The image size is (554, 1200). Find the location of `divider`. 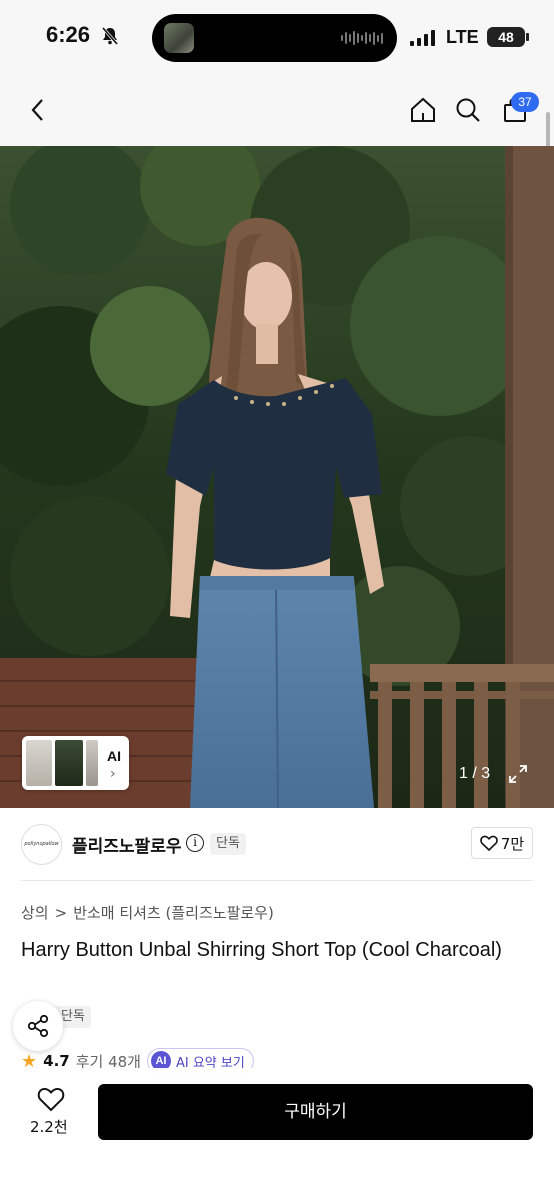

divider is located at coordinates (277, 880).